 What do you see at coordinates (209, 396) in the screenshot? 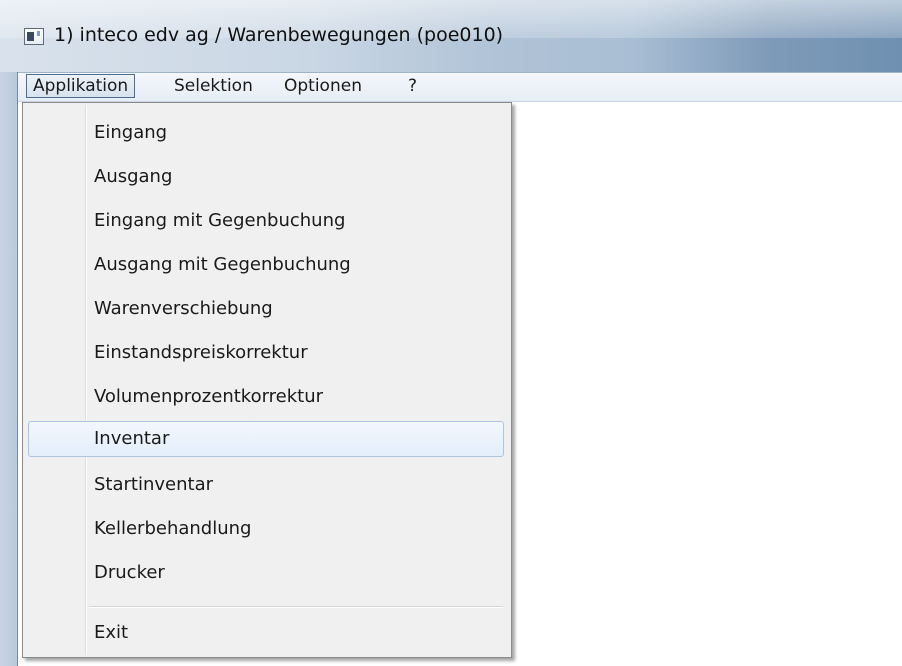
I see `menu-item-label: Volumenprozentkorrektur` at bounding box center [209, 396].